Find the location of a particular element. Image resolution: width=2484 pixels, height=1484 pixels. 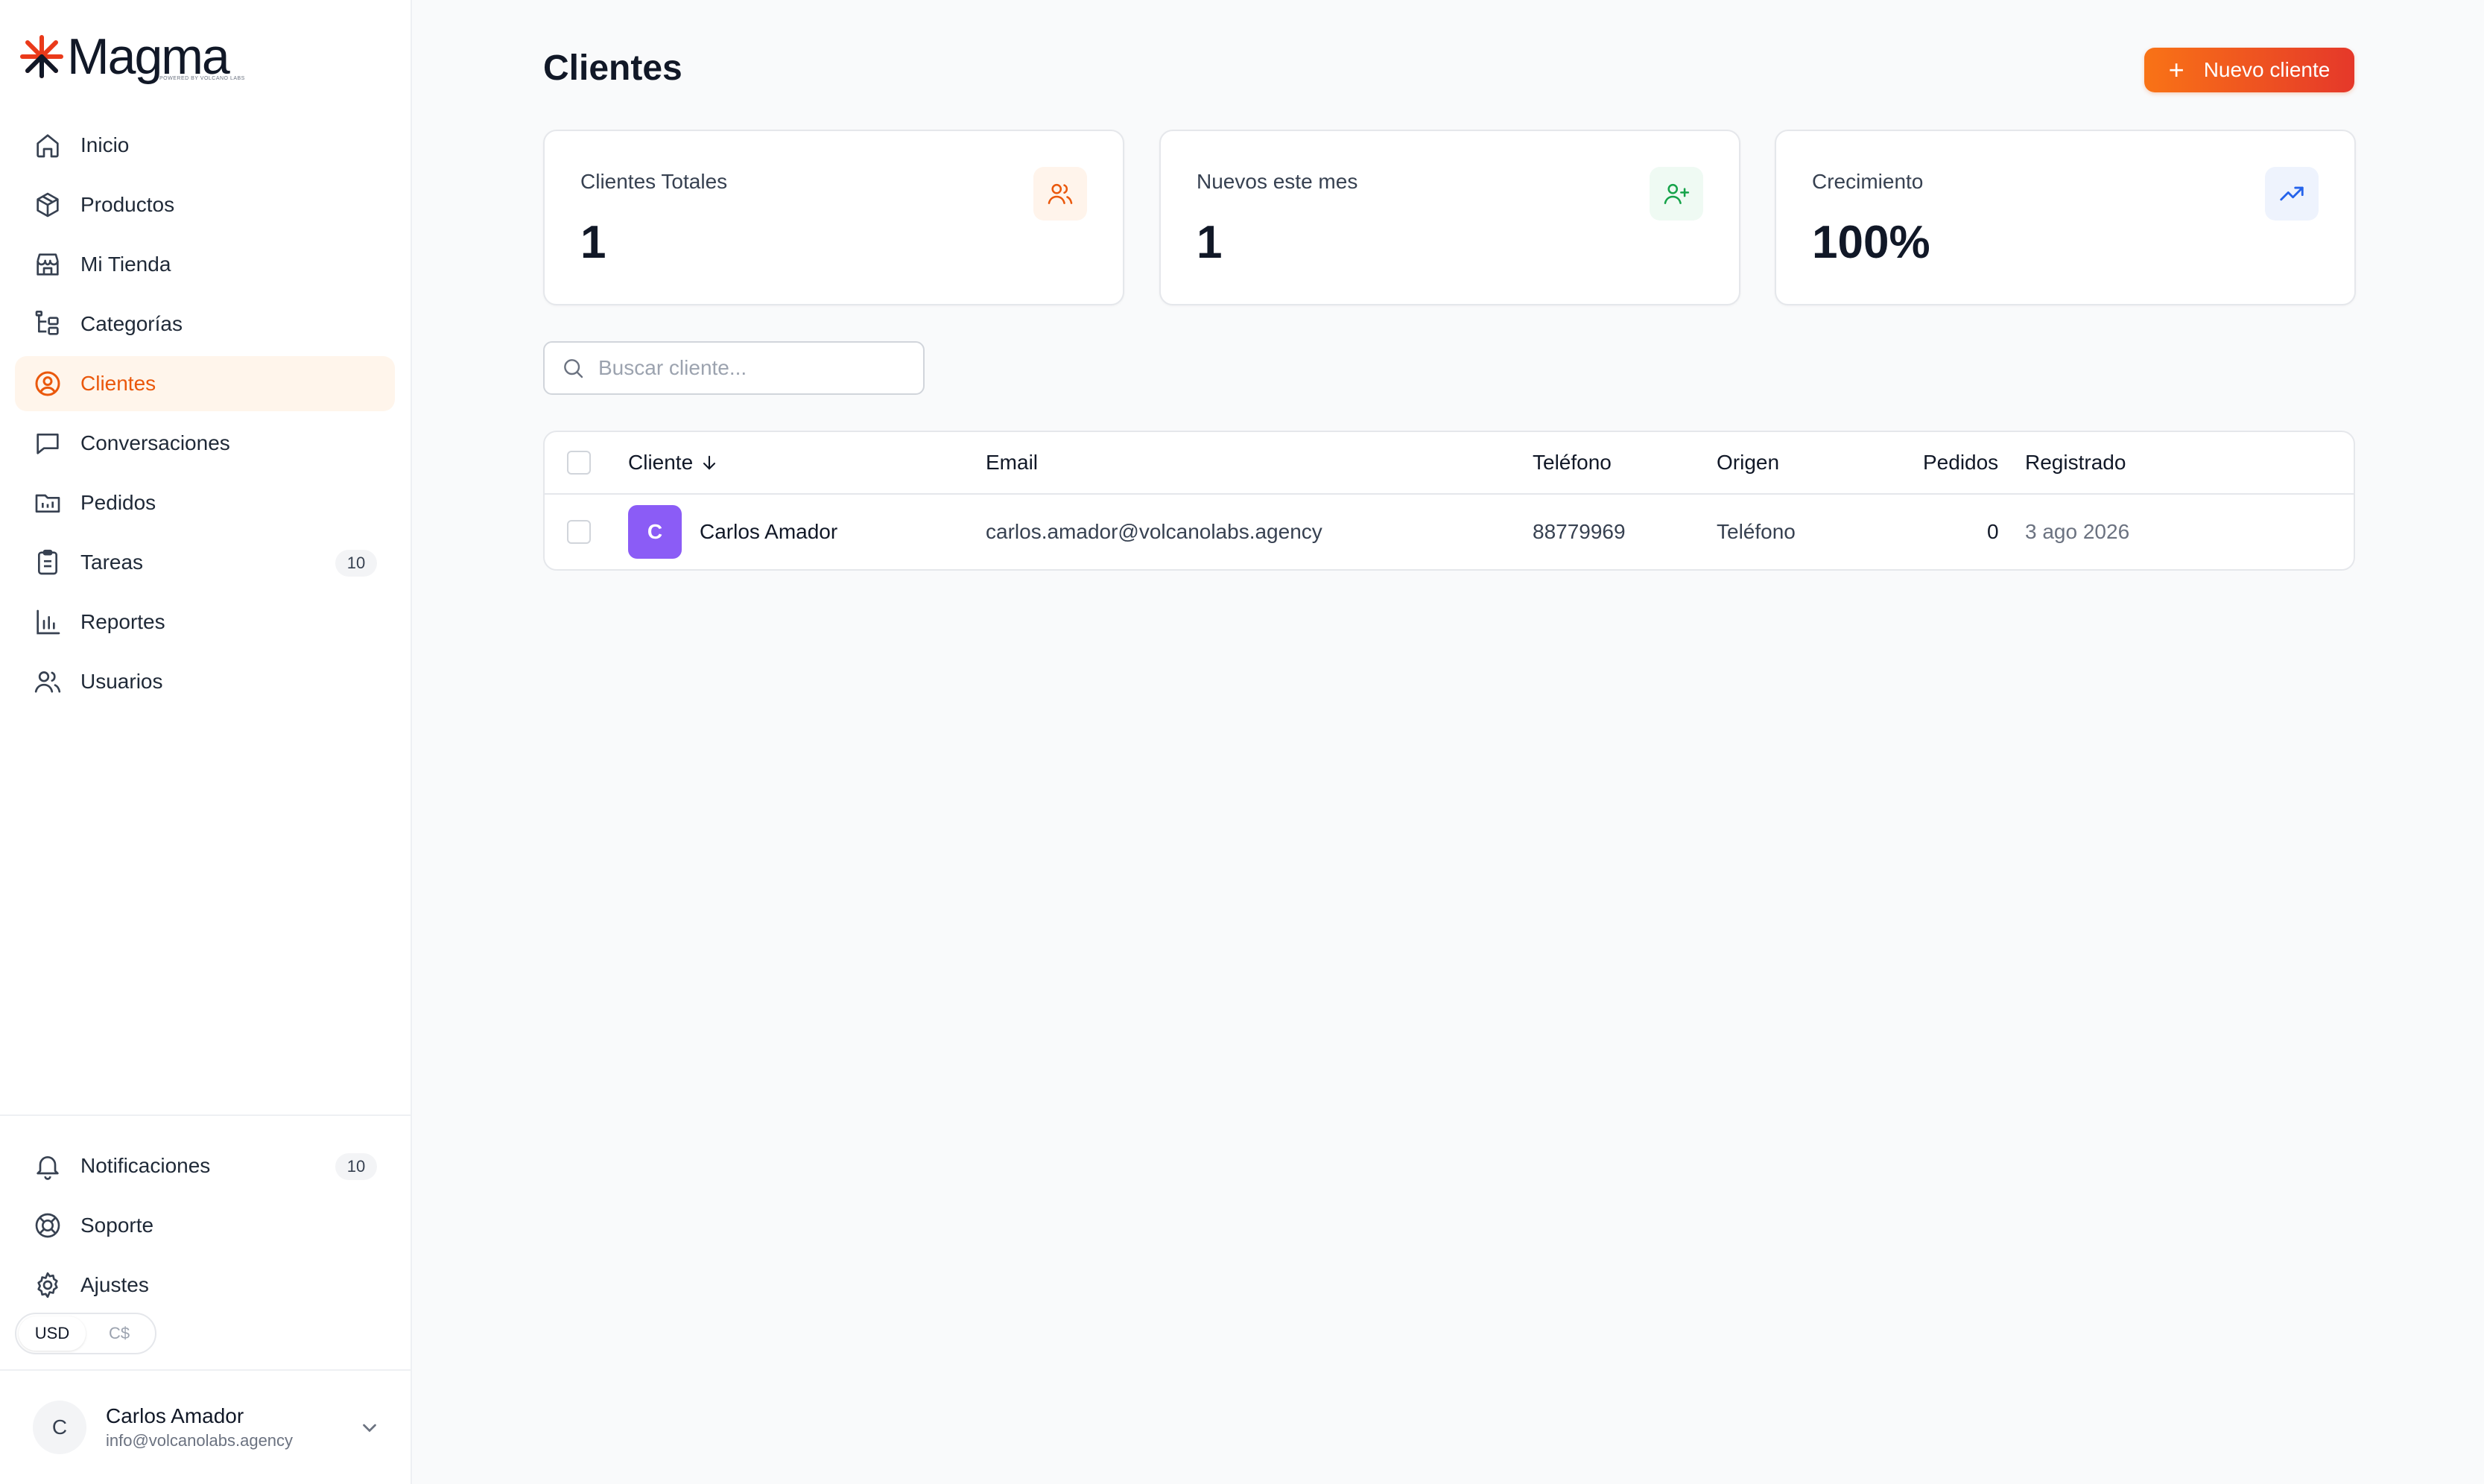

sidebar-item-label: Clientes is located at coordinates (118, 384).